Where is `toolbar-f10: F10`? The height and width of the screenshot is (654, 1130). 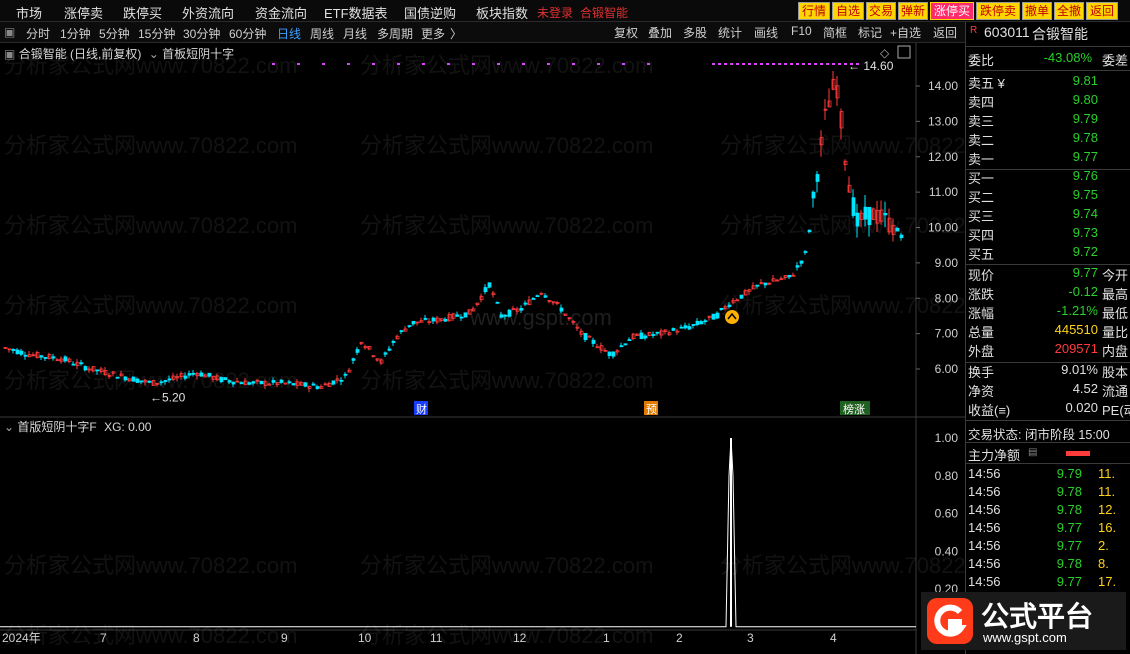
toolbar-f10: F10 is located at coordinates (801, 31).